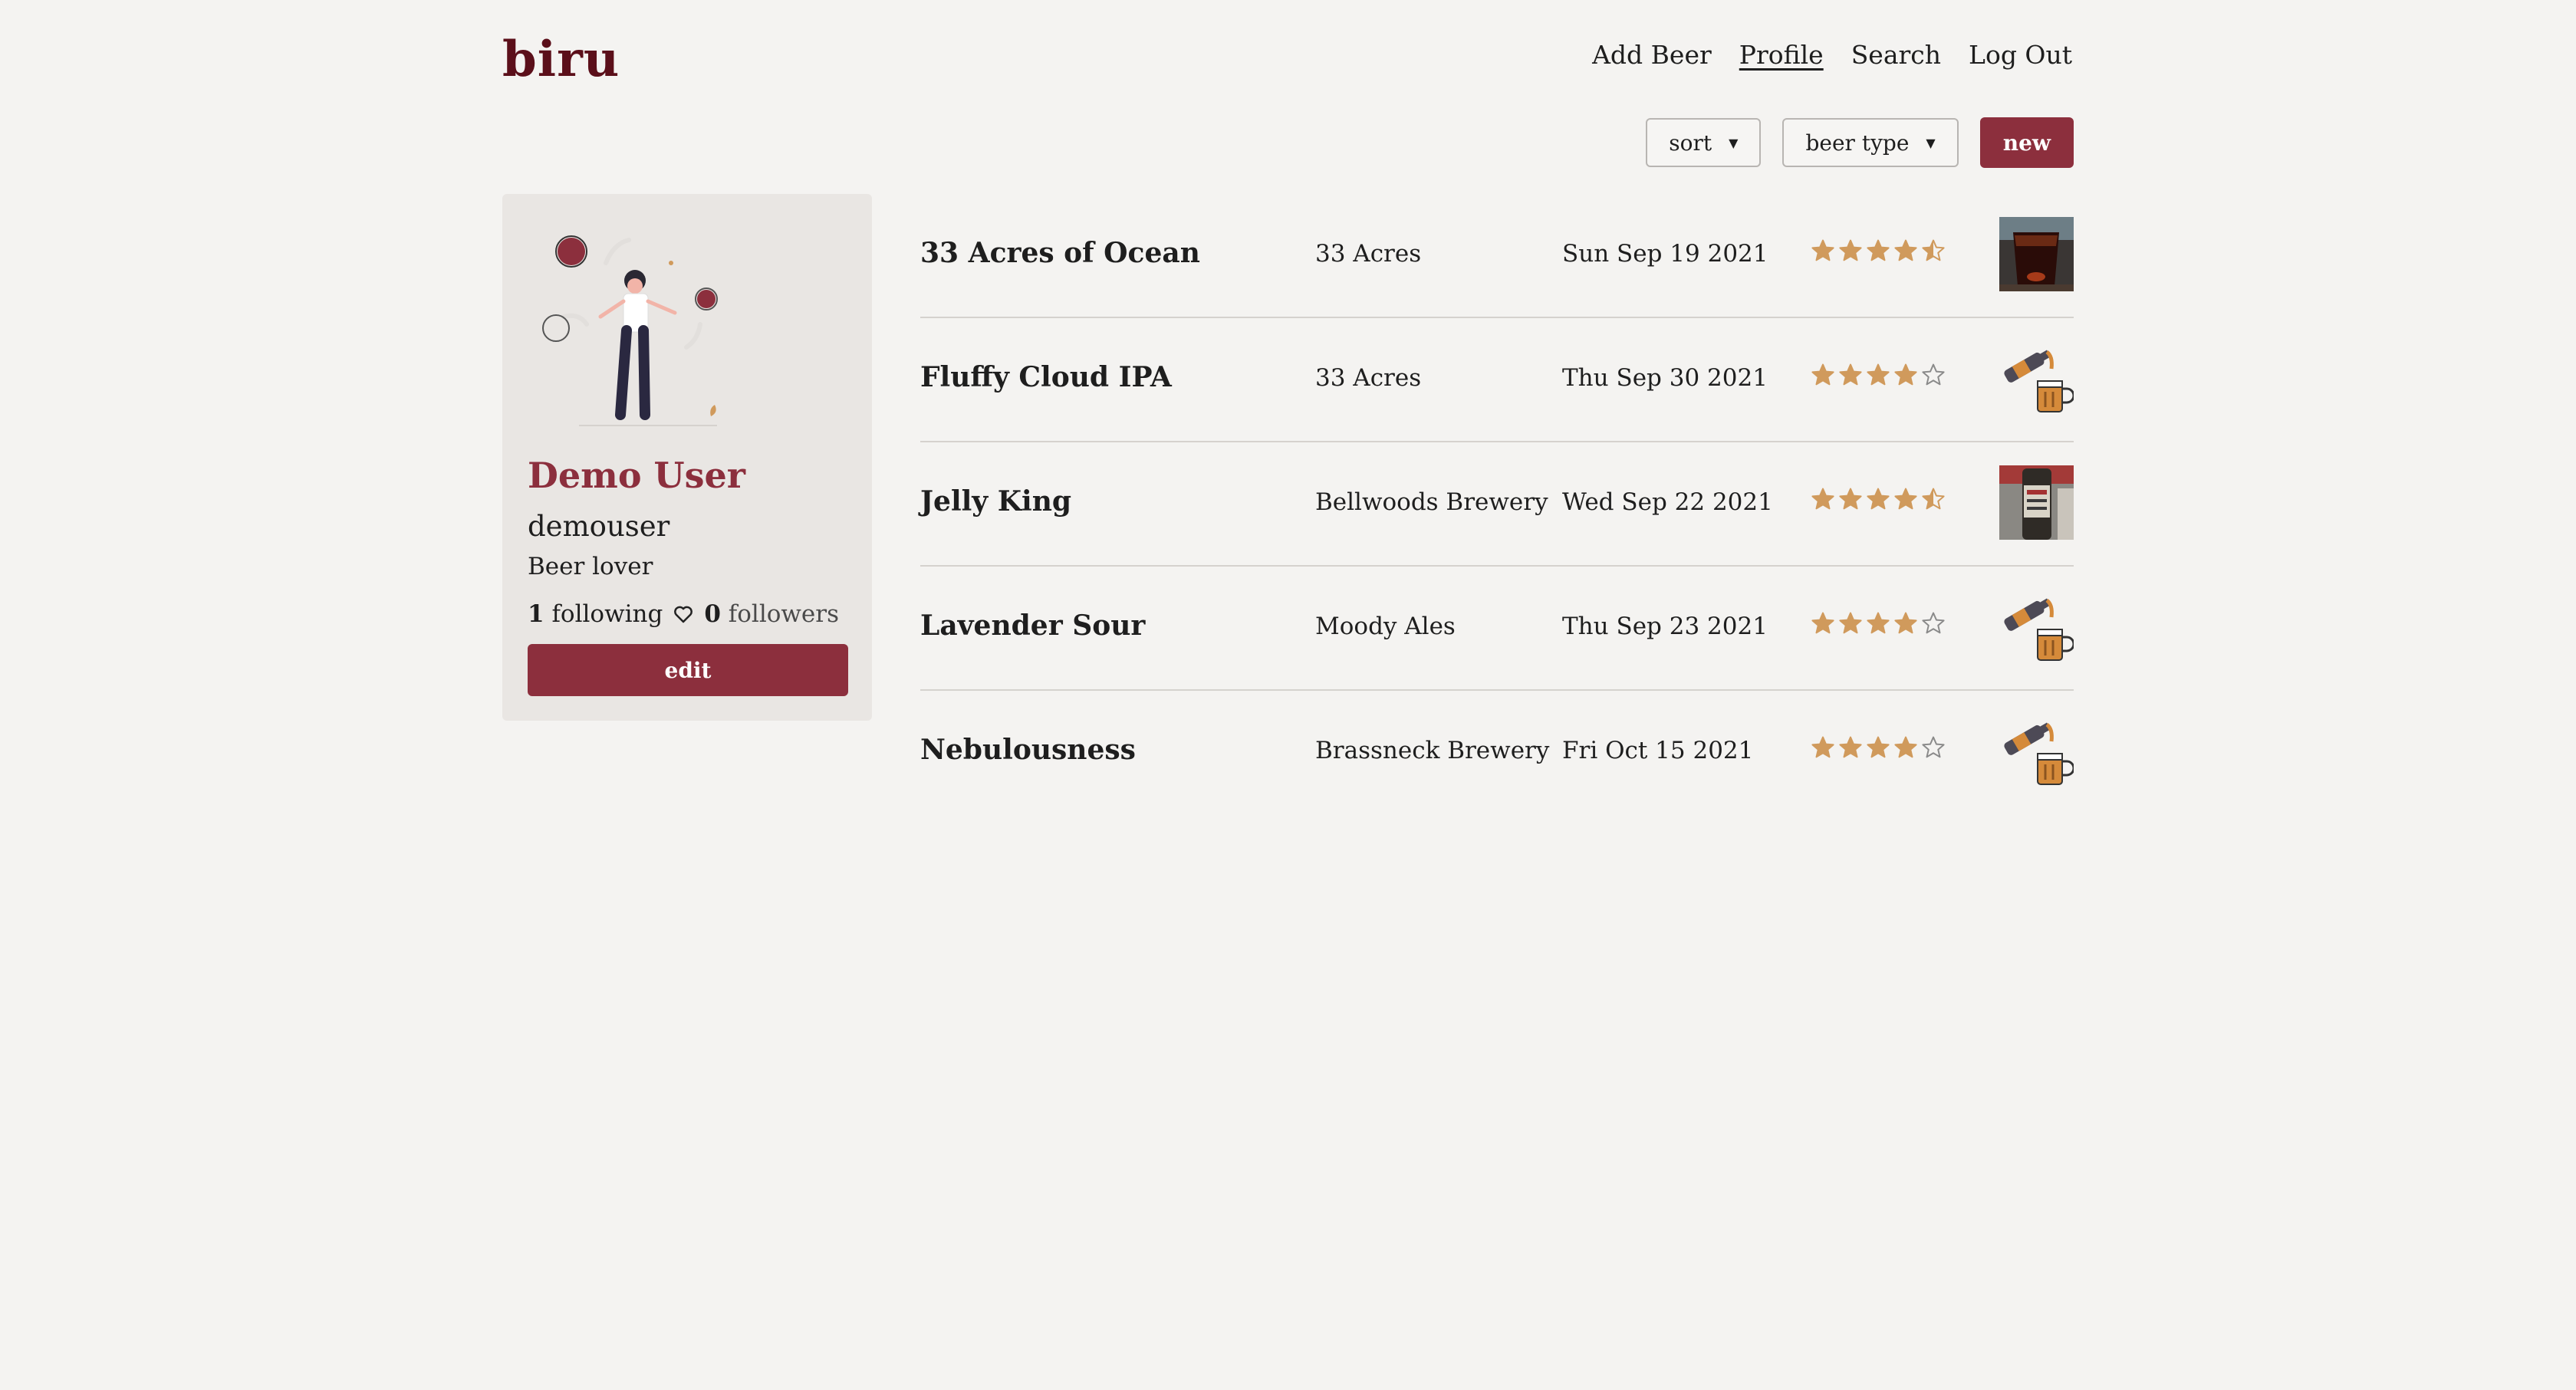  What do you see at coordinates (1781, 55) in the screenshot?
I see `nav-profile: Profile` at bounding box center [1781, 55].